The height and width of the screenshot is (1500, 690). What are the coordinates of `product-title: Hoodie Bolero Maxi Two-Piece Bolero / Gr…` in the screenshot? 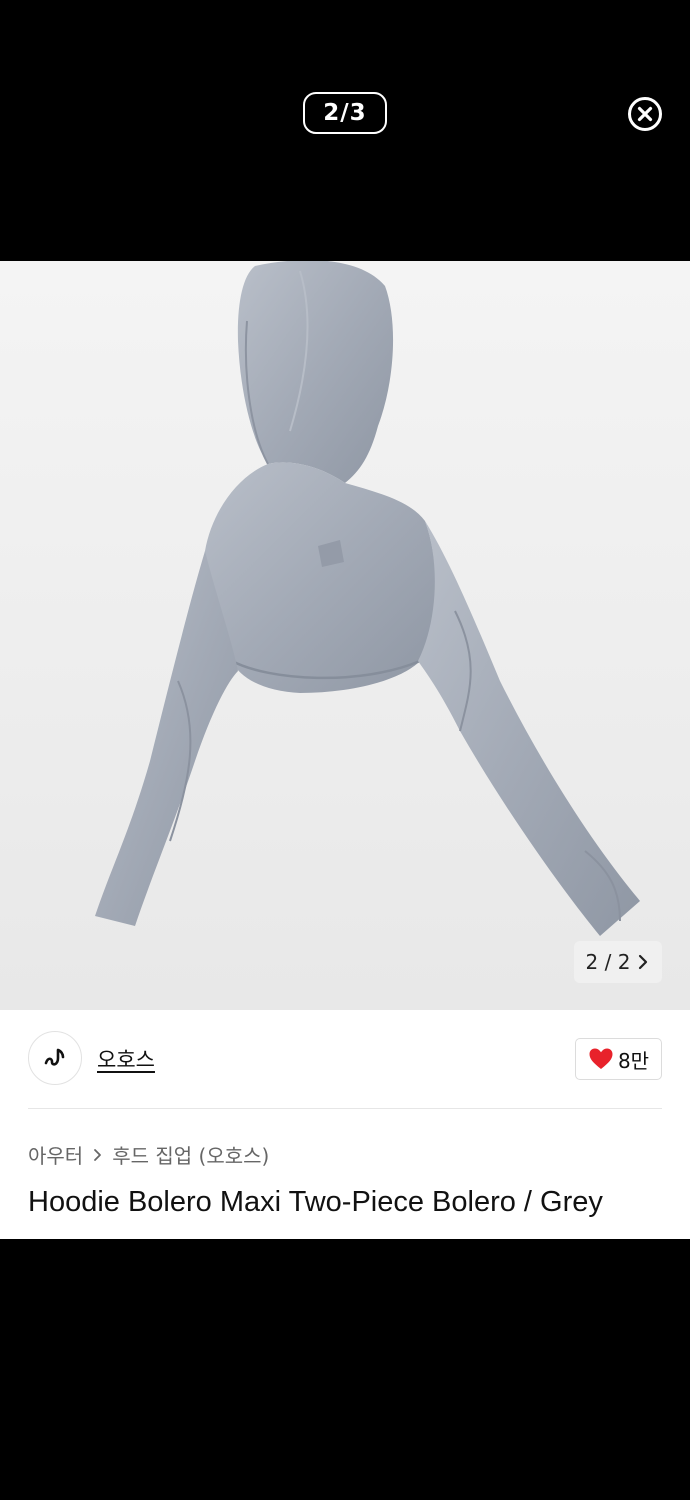 It's located at (315, 1202).